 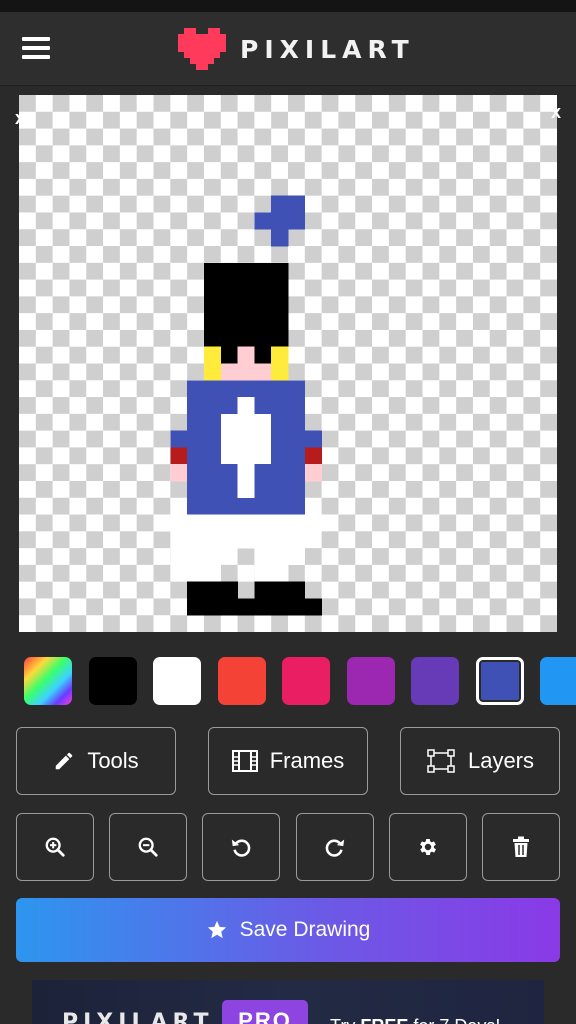 I want to click on swatch-pink, so click(x=306, y=681).